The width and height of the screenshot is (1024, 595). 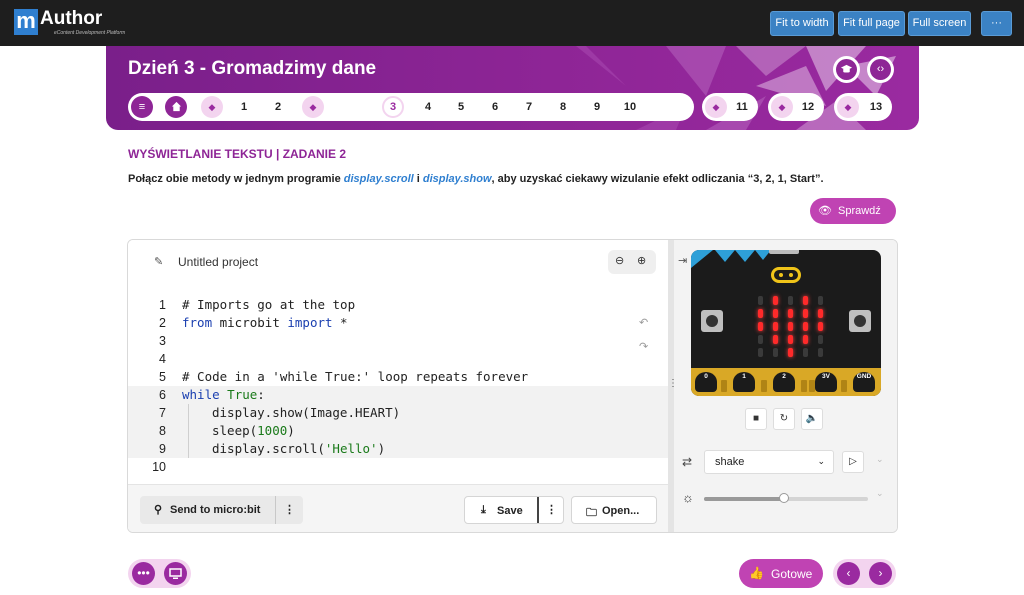 What do you see at coordinates (792, 574) in the screenshot?
I see `done-label: Gotowe` at bounding box center [792, 574].